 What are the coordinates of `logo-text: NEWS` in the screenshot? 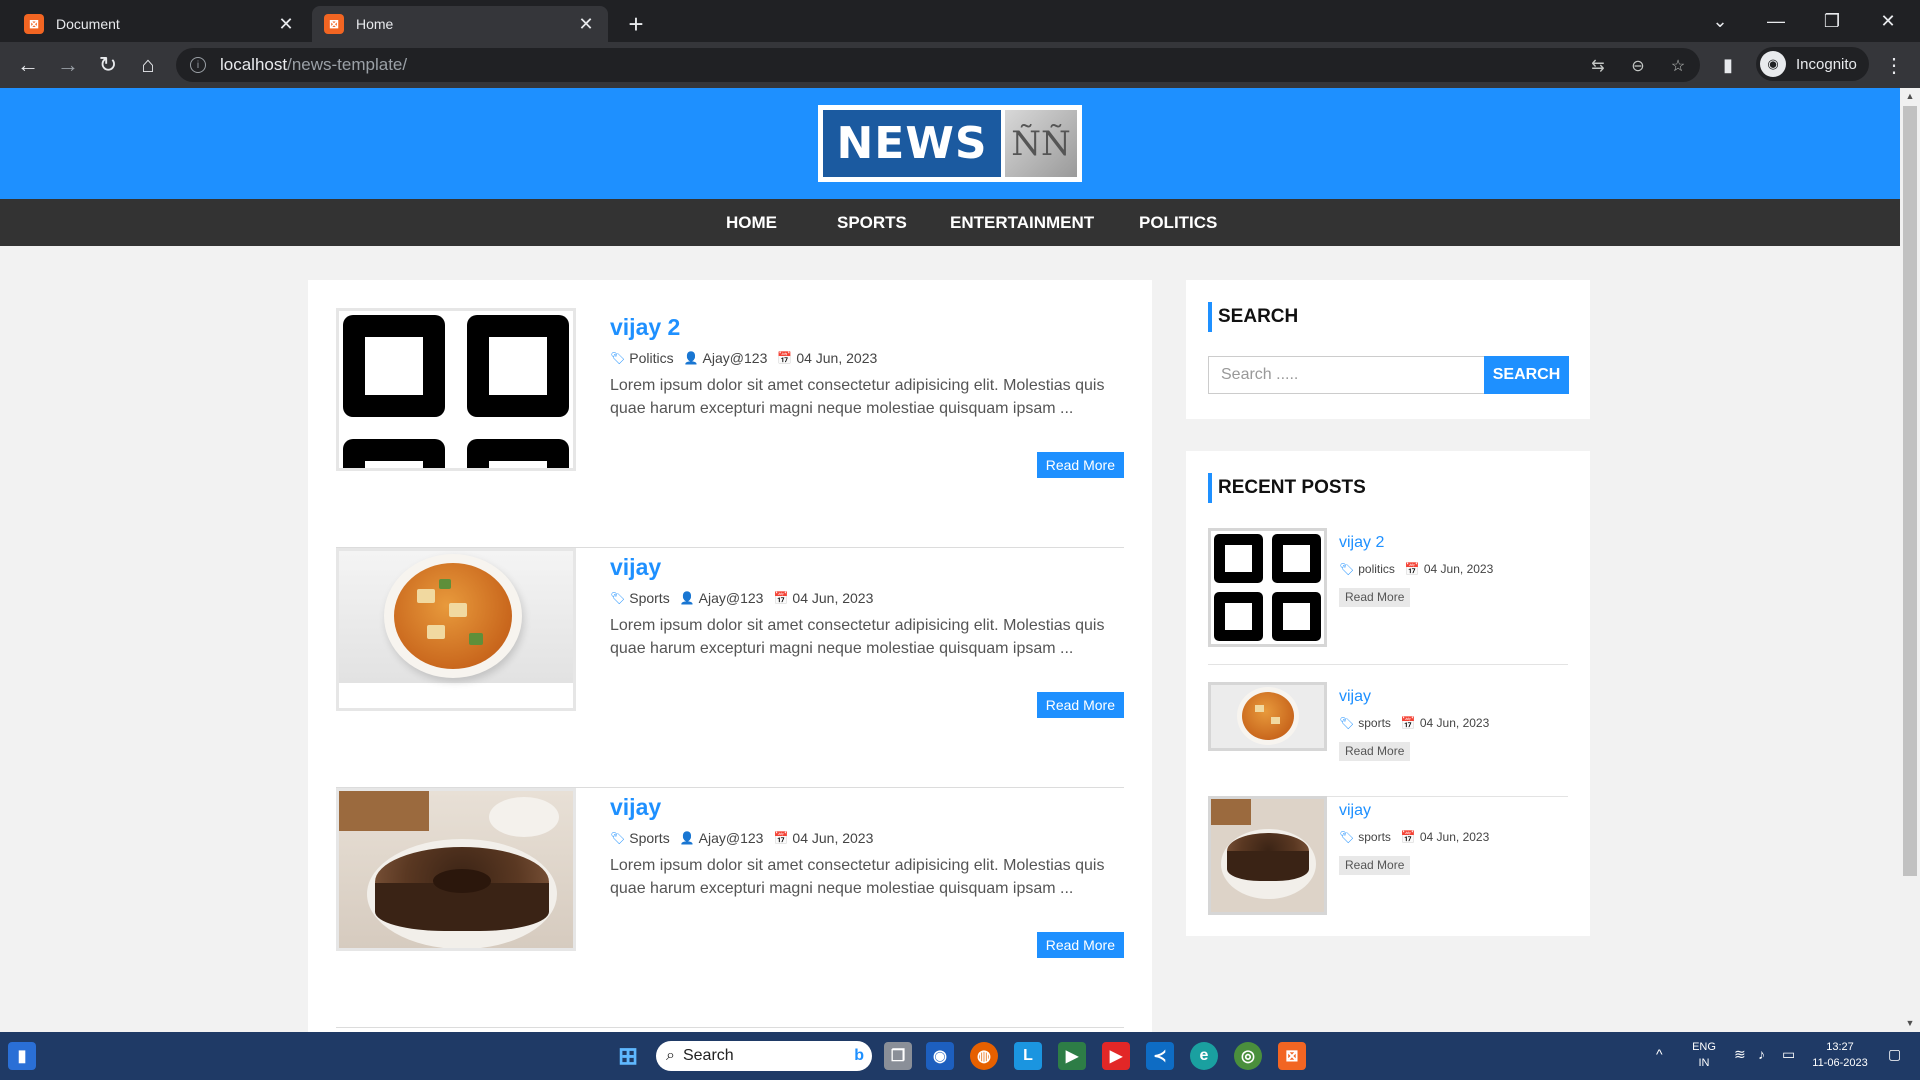 It's located at (912, 143).